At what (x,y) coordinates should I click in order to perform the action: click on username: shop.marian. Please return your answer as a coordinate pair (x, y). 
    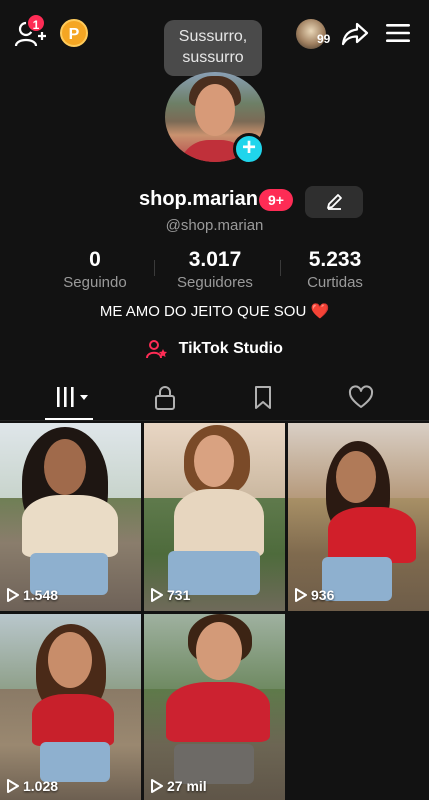
    Looking at the image, I should click on (198, 199).